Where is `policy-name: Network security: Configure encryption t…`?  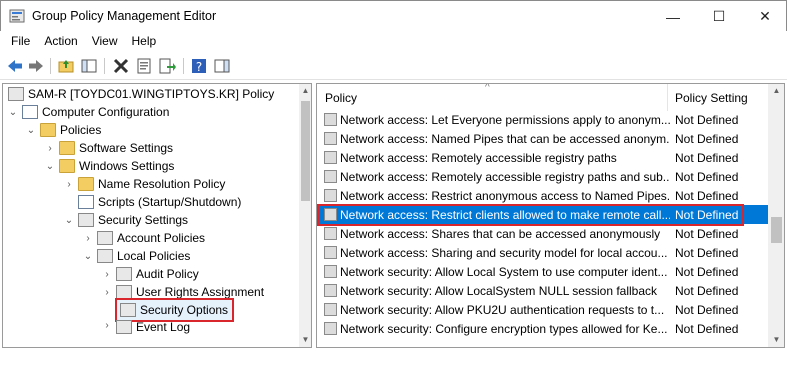 policy-name: Network security: Configure encryption t… is located at coordinates (504, 328).